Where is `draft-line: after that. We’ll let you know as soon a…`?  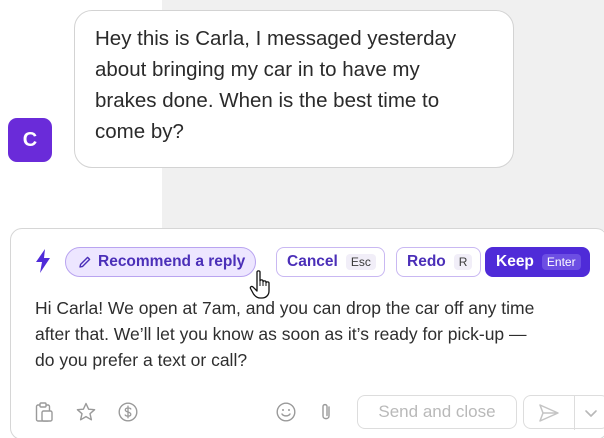 draft-line: after that. We’ll let you know as soon a… is located at coordinates (281, 334).